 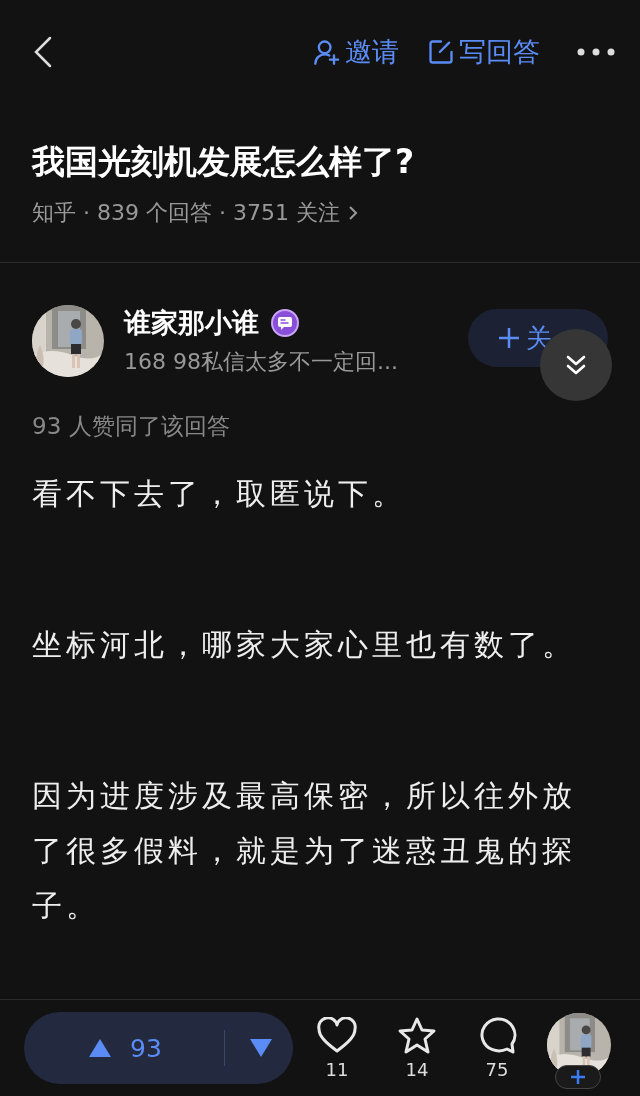 I want to click on heart-icon, so click(x=337, y=1035).